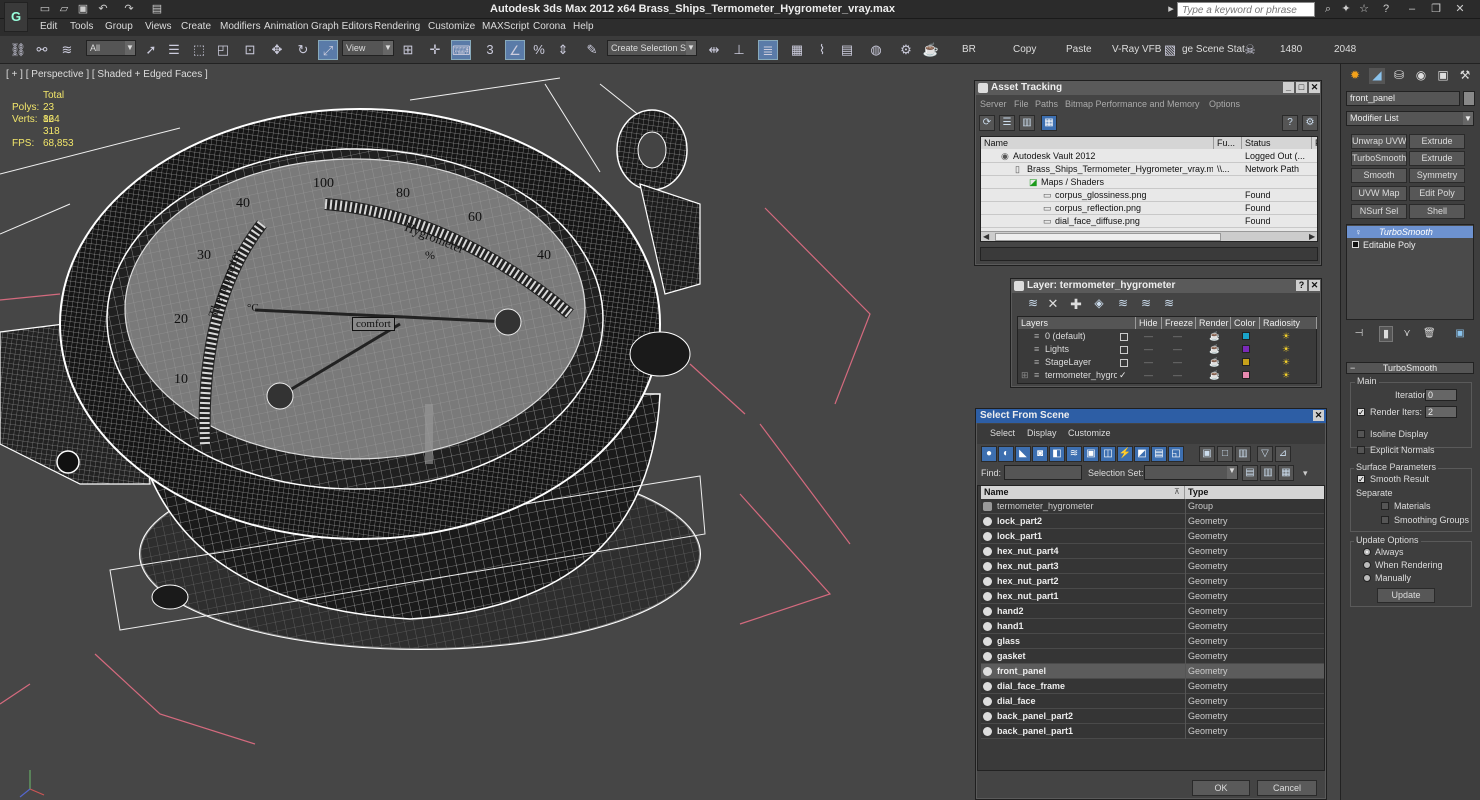 The height and width of the screenshot is (800, 1480). What do you see at coordinates (1152, 611) in the screenshot?
I see `table-row: hand2 Geometry` at bounding box center [1152, 611].